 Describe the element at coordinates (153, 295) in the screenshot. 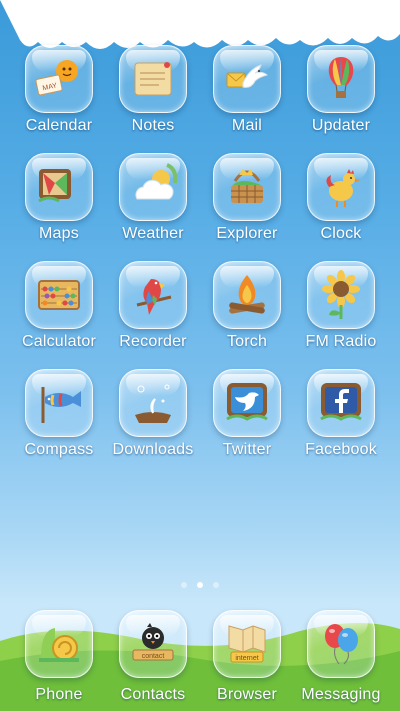

I see `parrot-icon` at that location.